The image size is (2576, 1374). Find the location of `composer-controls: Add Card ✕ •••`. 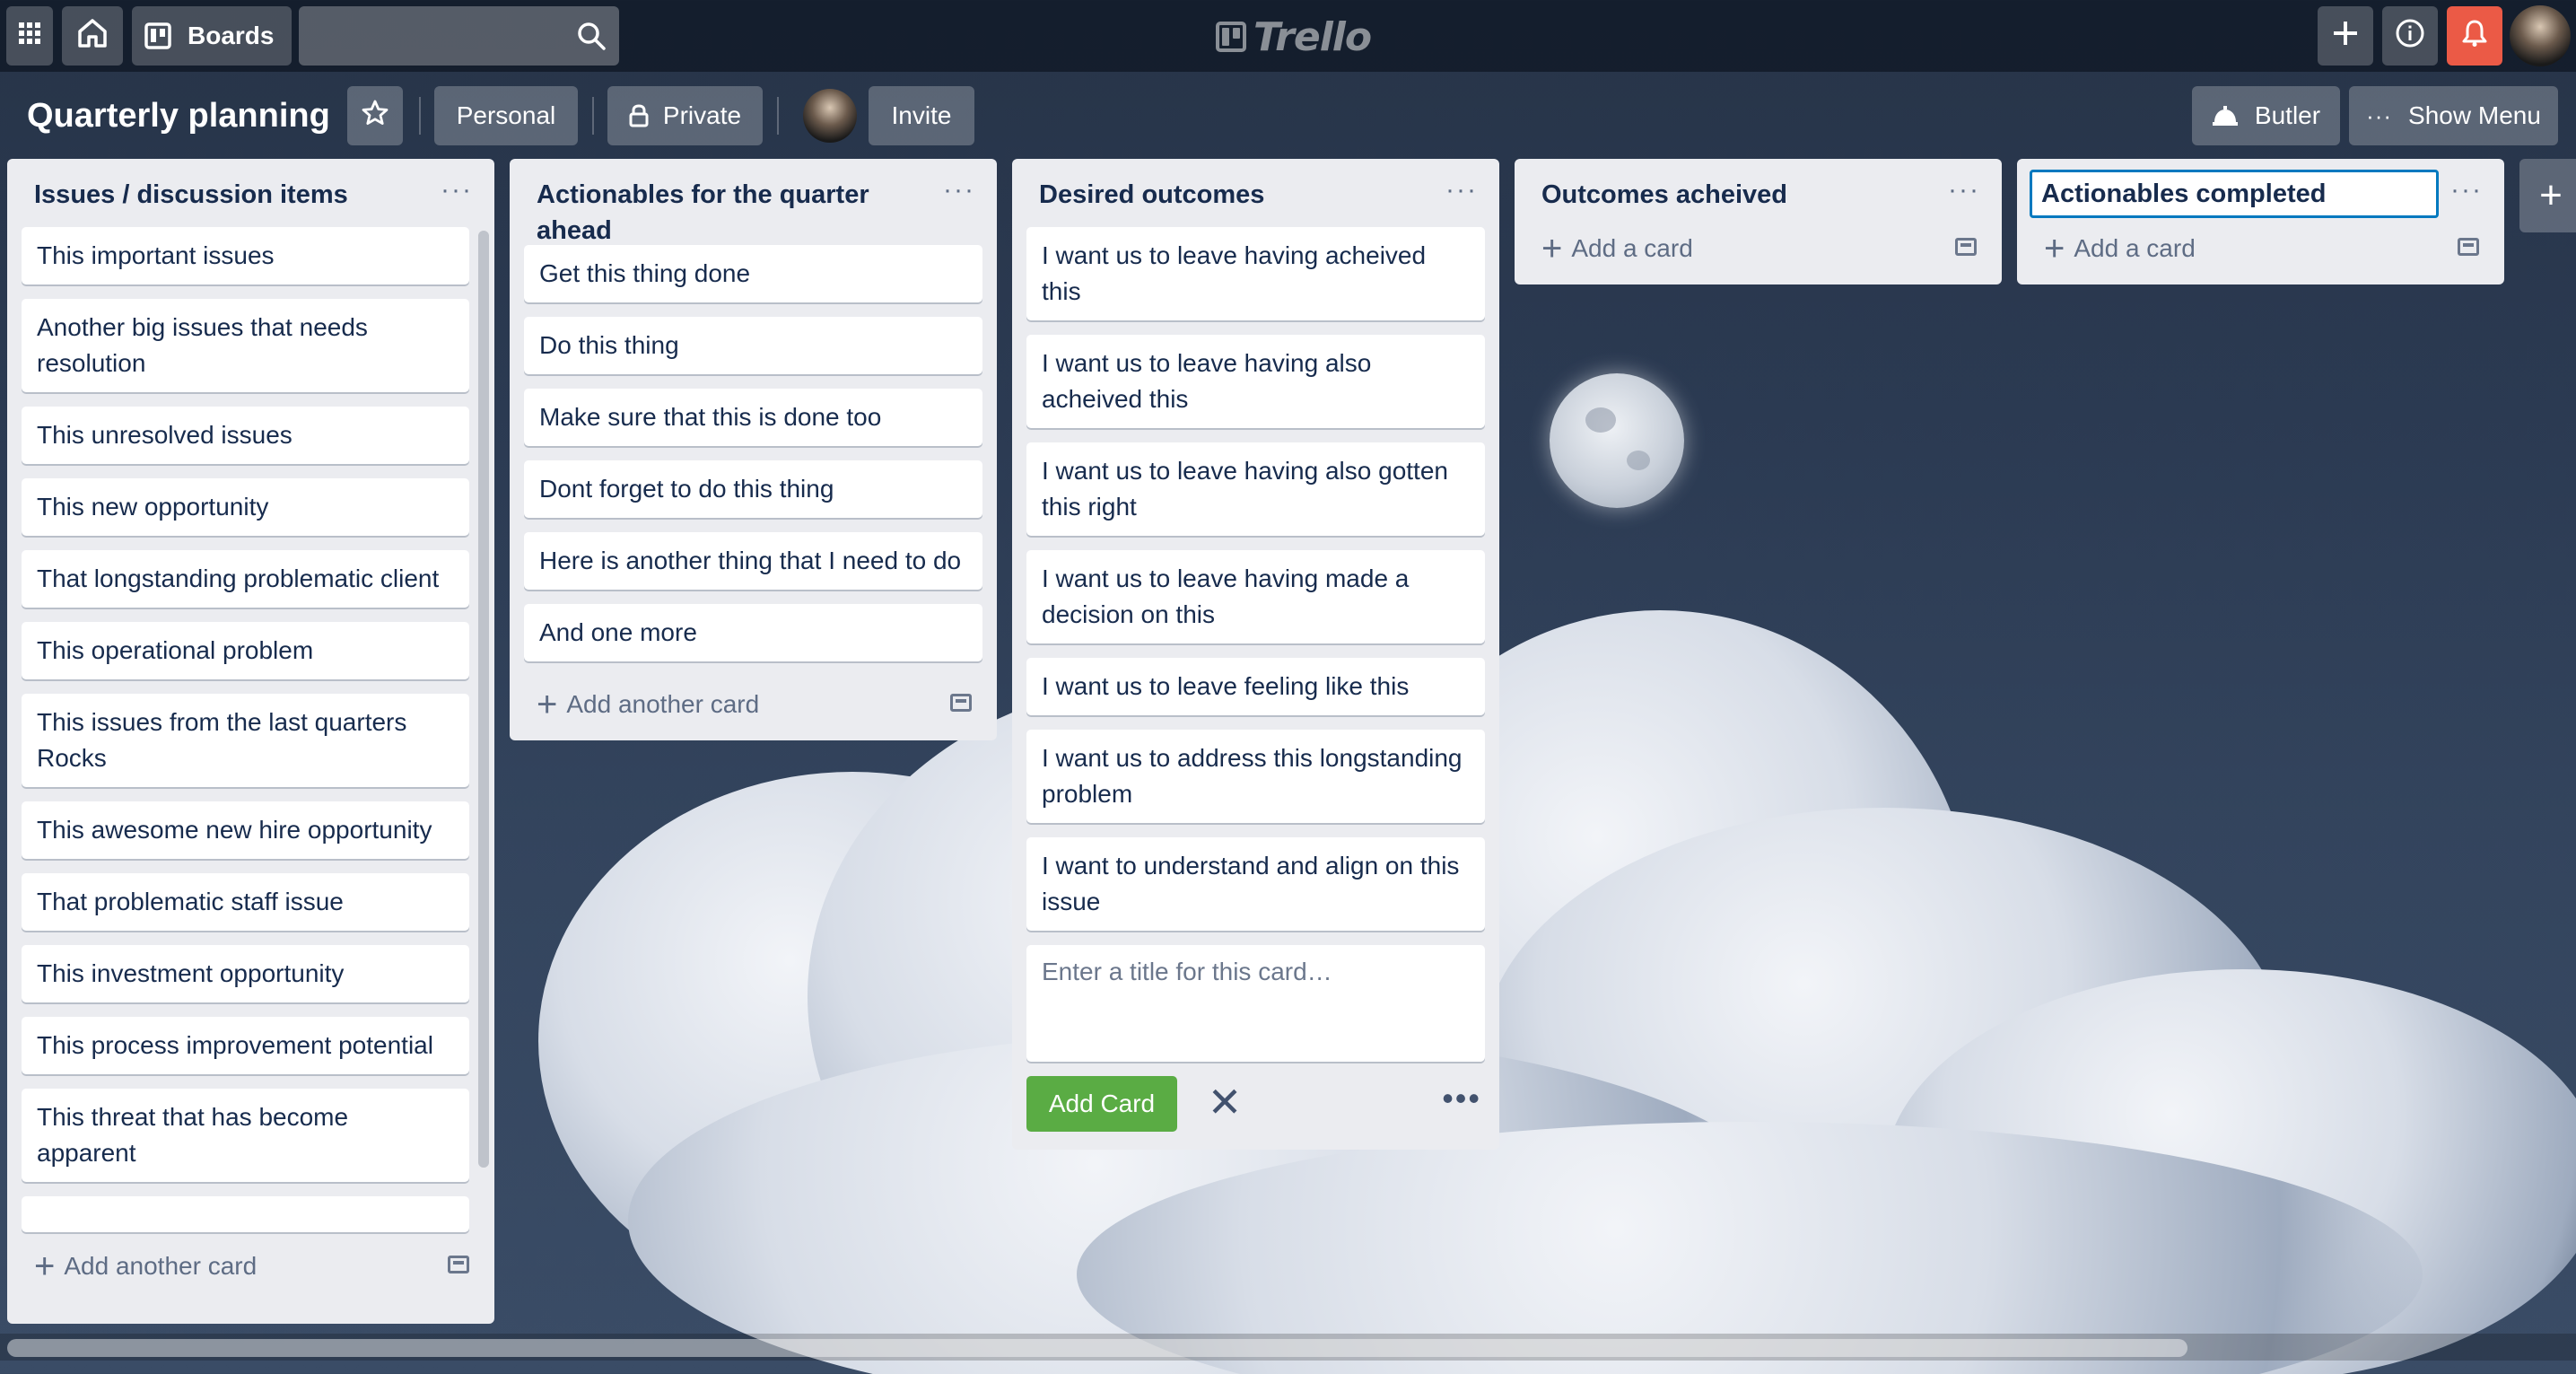

composer-controls: Add Card ✕ ••• is located at coordinates (1256, 1106).